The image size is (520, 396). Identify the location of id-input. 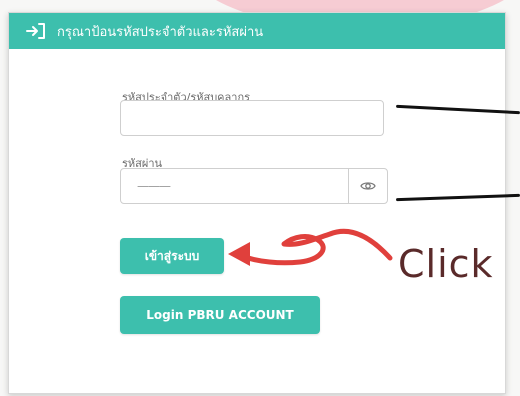
(252, 118).